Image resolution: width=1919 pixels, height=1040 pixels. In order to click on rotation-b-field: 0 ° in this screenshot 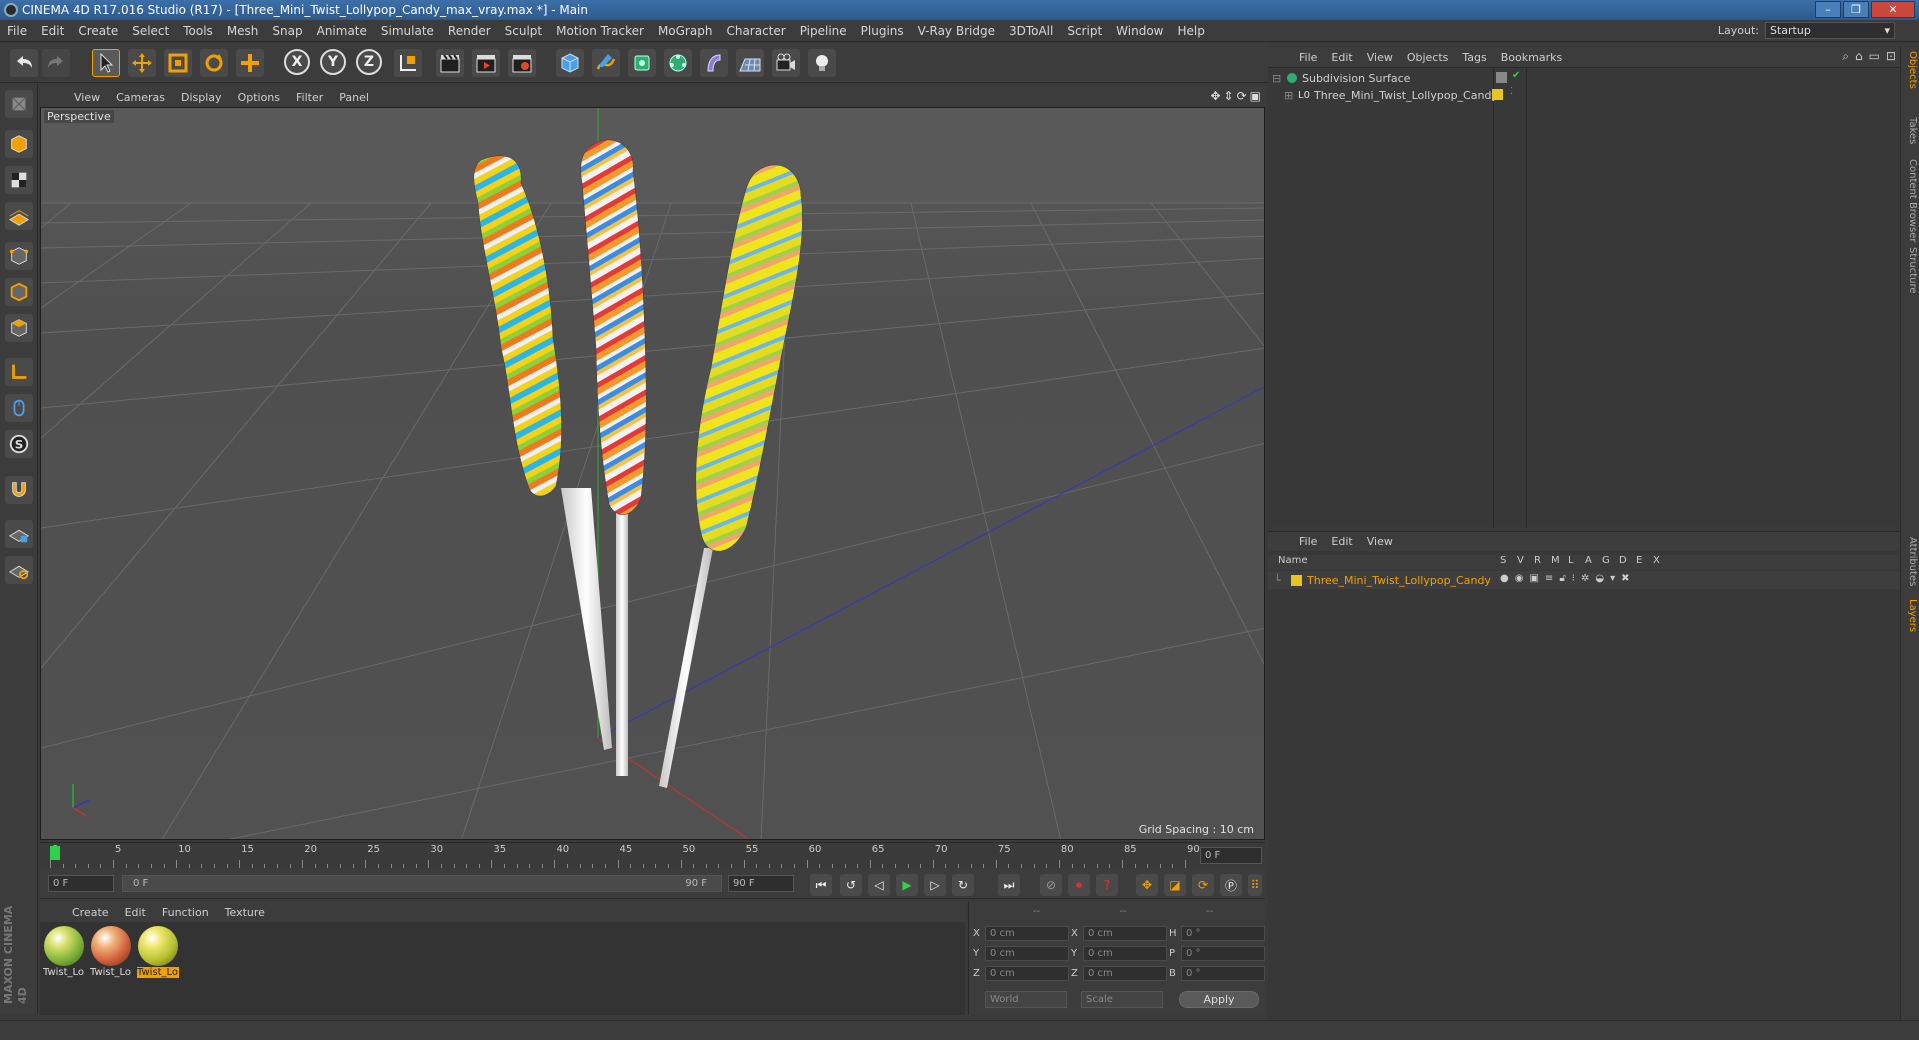, I will do `click(1223, 973)`.